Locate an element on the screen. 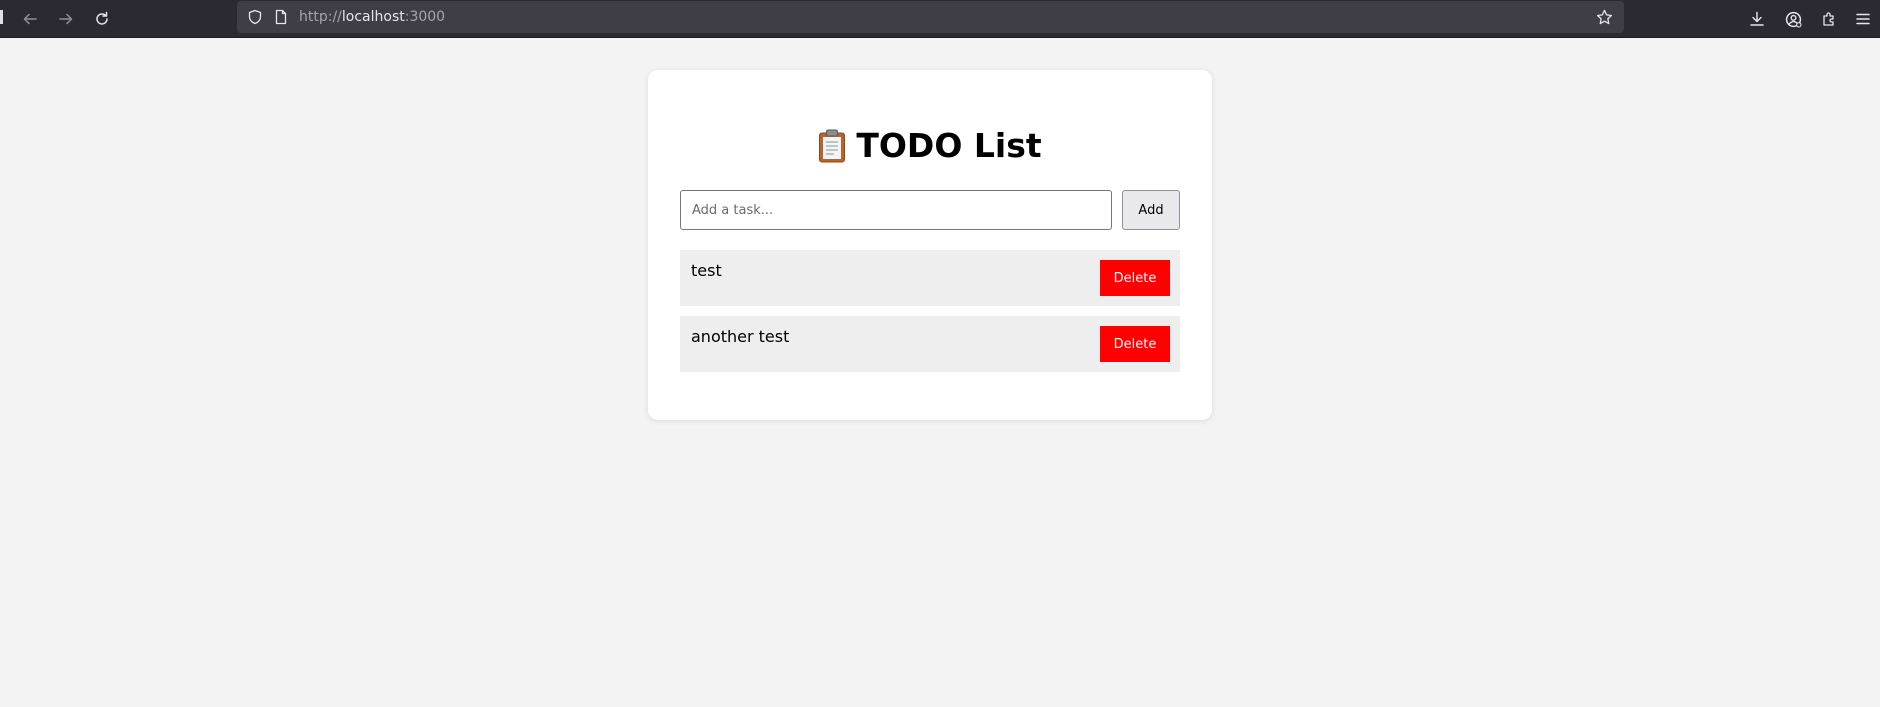  shield-icon is located at coordinates (255, 17).